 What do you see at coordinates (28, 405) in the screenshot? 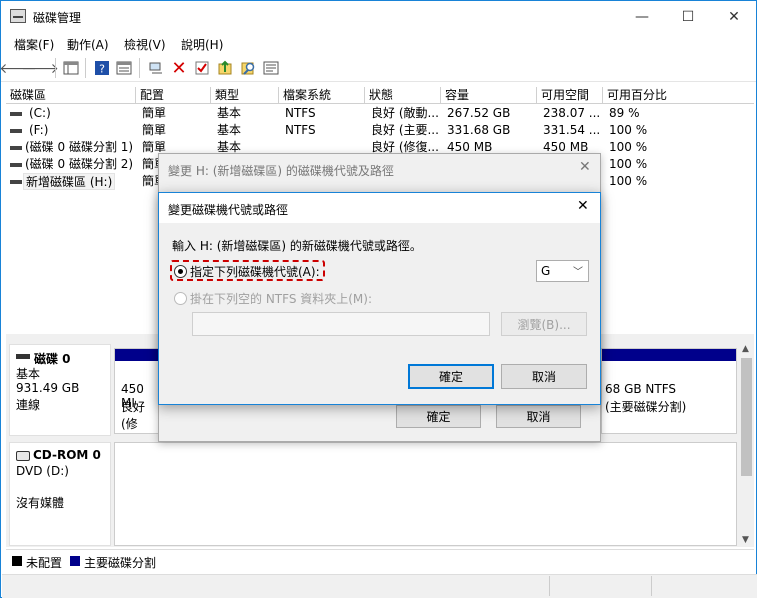
I see `disk-status: 連線` at bounding box center [28, 405].